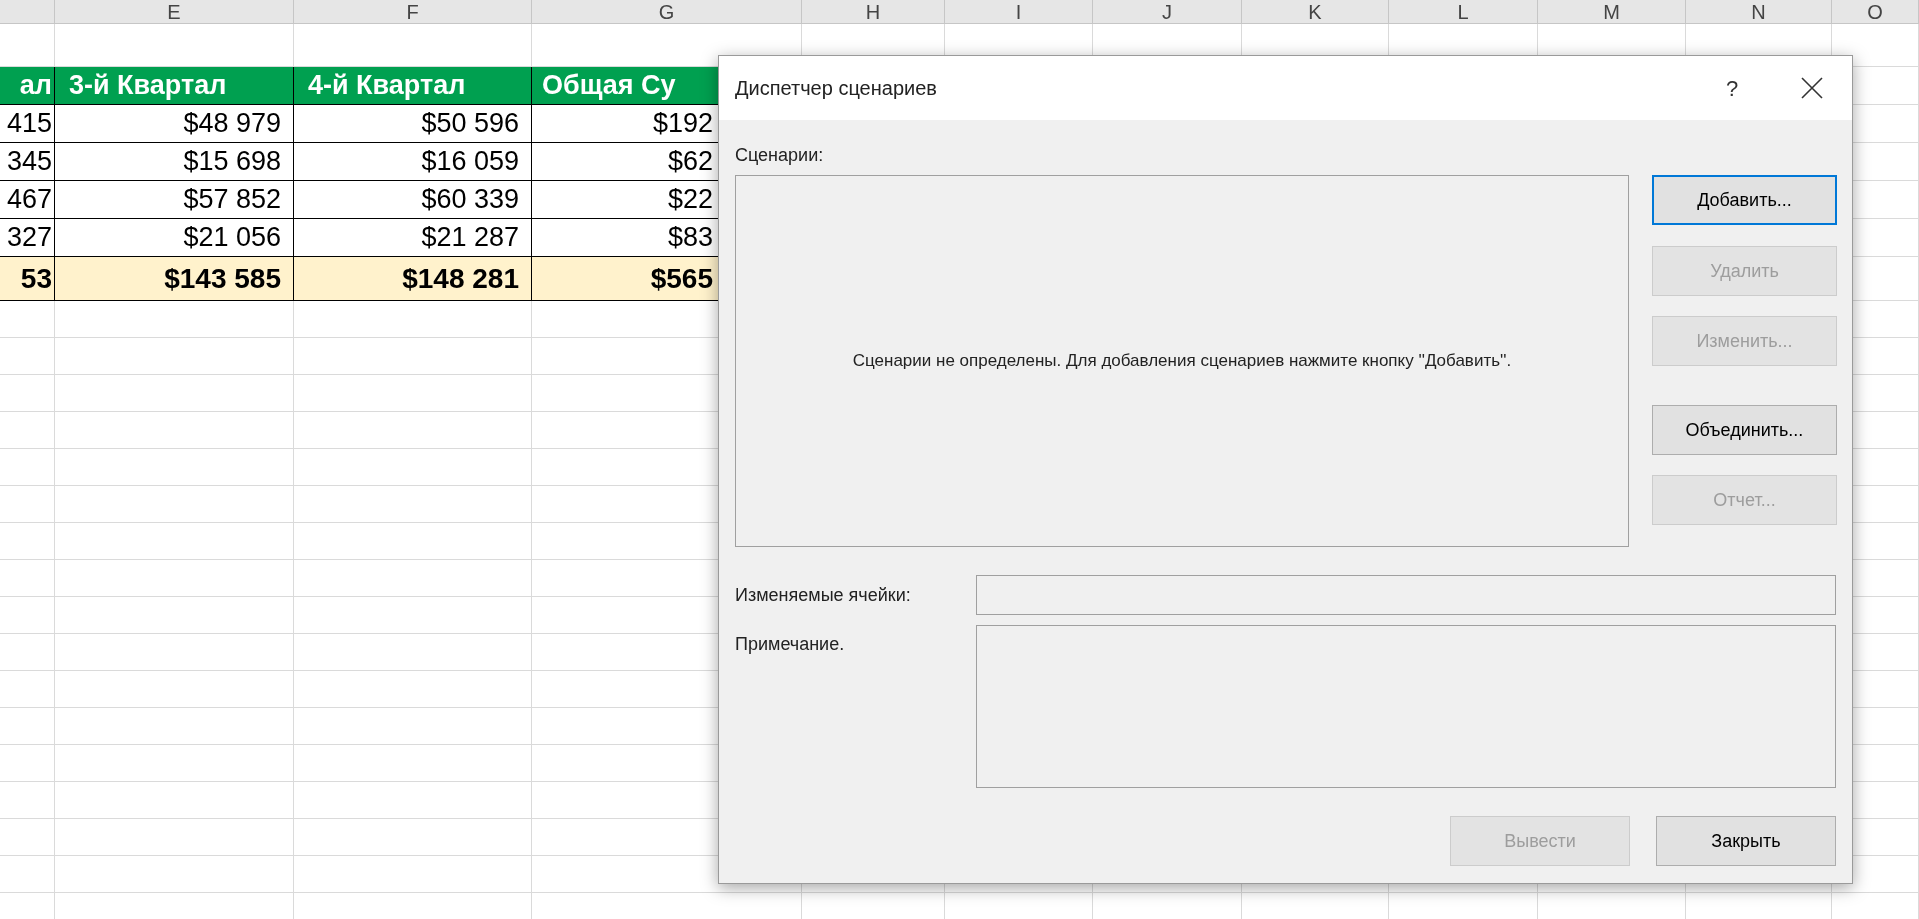 The width and height of the screenshot is (1919, 919). I want to click on column-header: K, so click(1315, 11).